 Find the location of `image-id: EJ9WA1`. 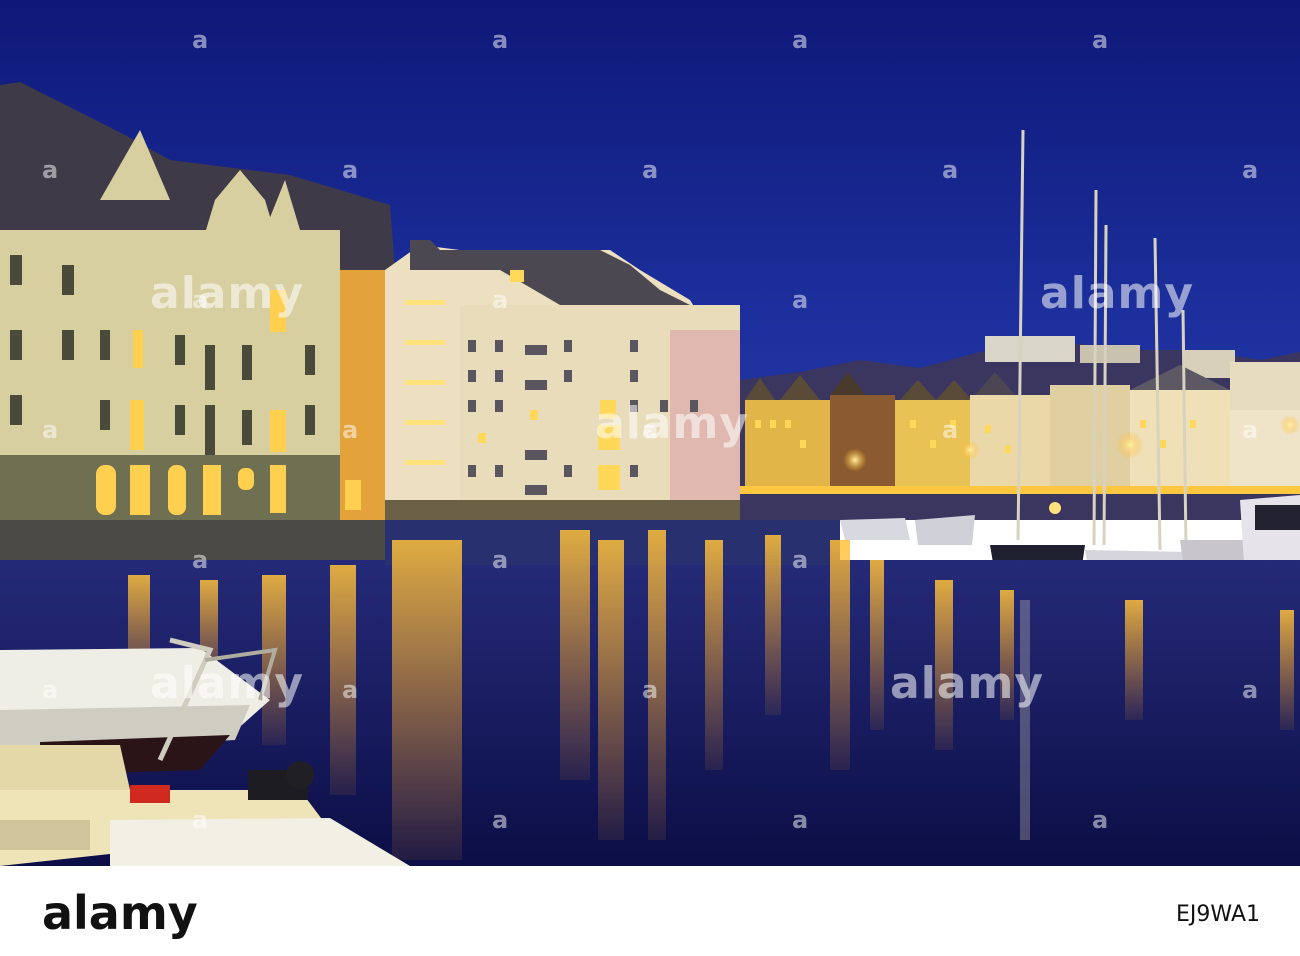

image-id: EJ9WA1 is located at coordinates (1218, 914).